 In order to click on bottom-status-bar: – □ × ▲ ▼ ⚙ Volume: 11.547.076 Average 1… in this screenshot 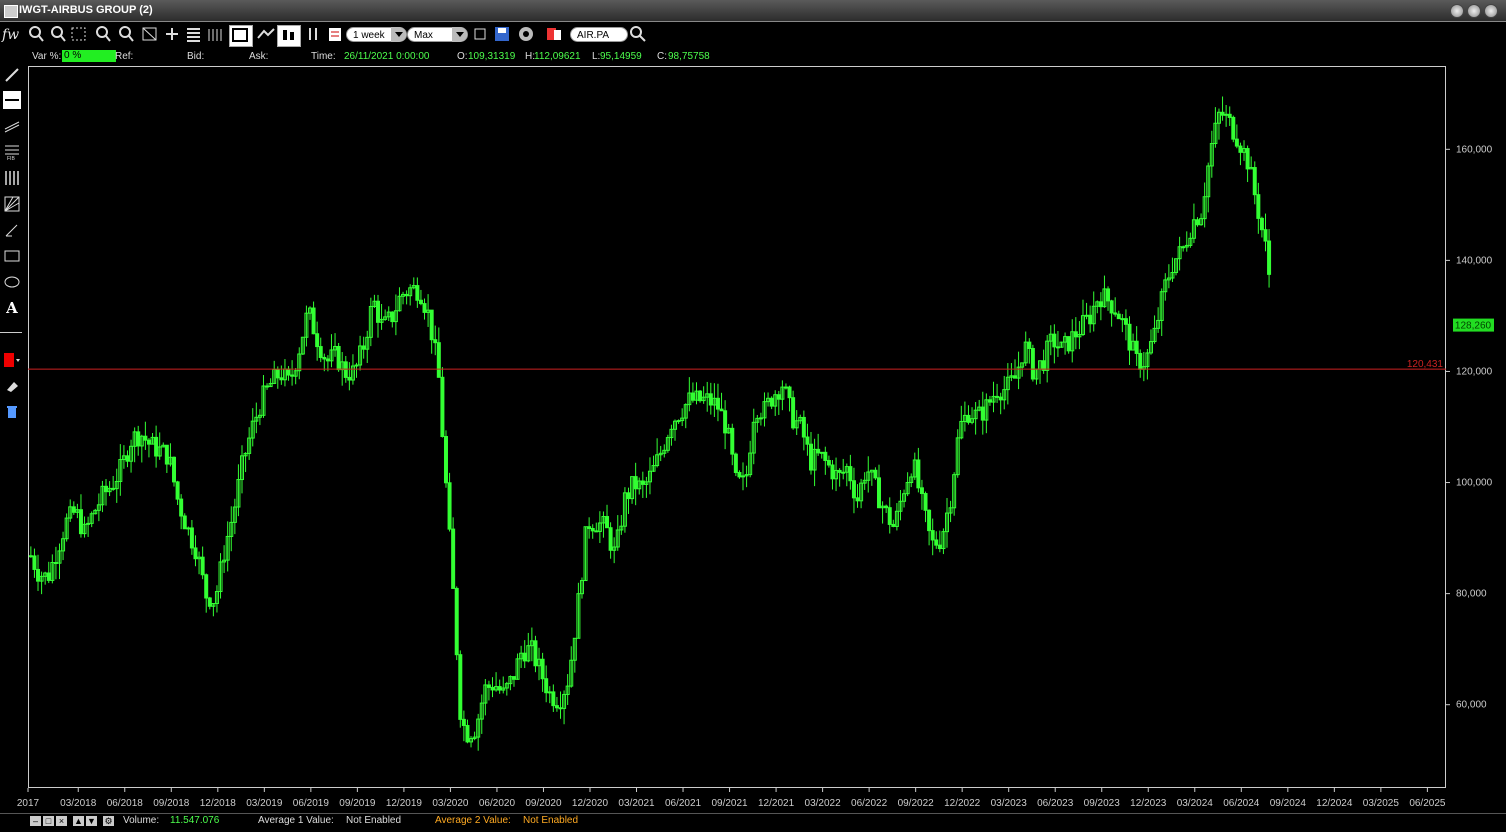, I will do `click(753, 822)`.